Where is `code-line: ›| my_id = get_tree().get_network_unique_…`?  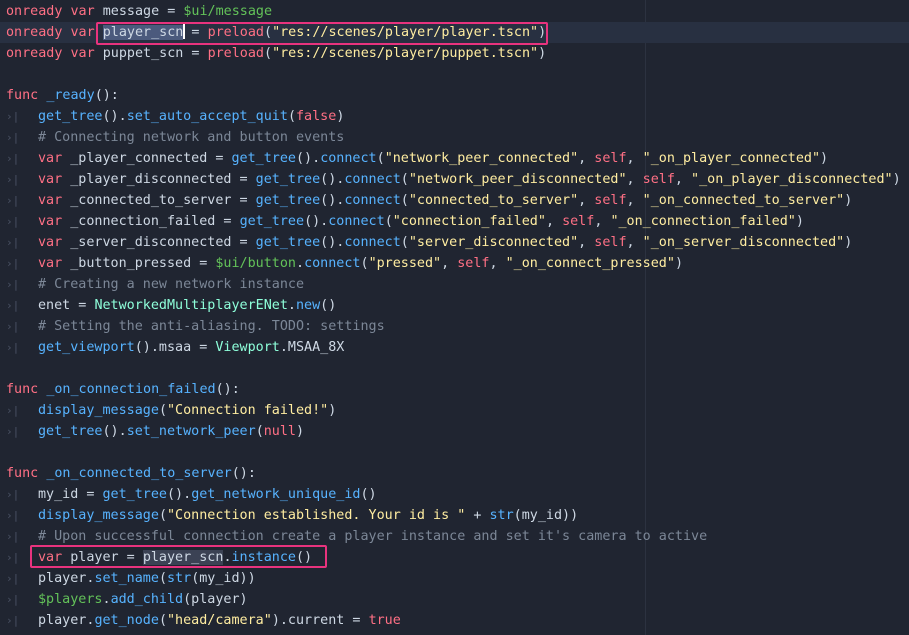
code-line: ›| my_id = get_tree().get_network_unique_… is located at coordinates (454, 494).